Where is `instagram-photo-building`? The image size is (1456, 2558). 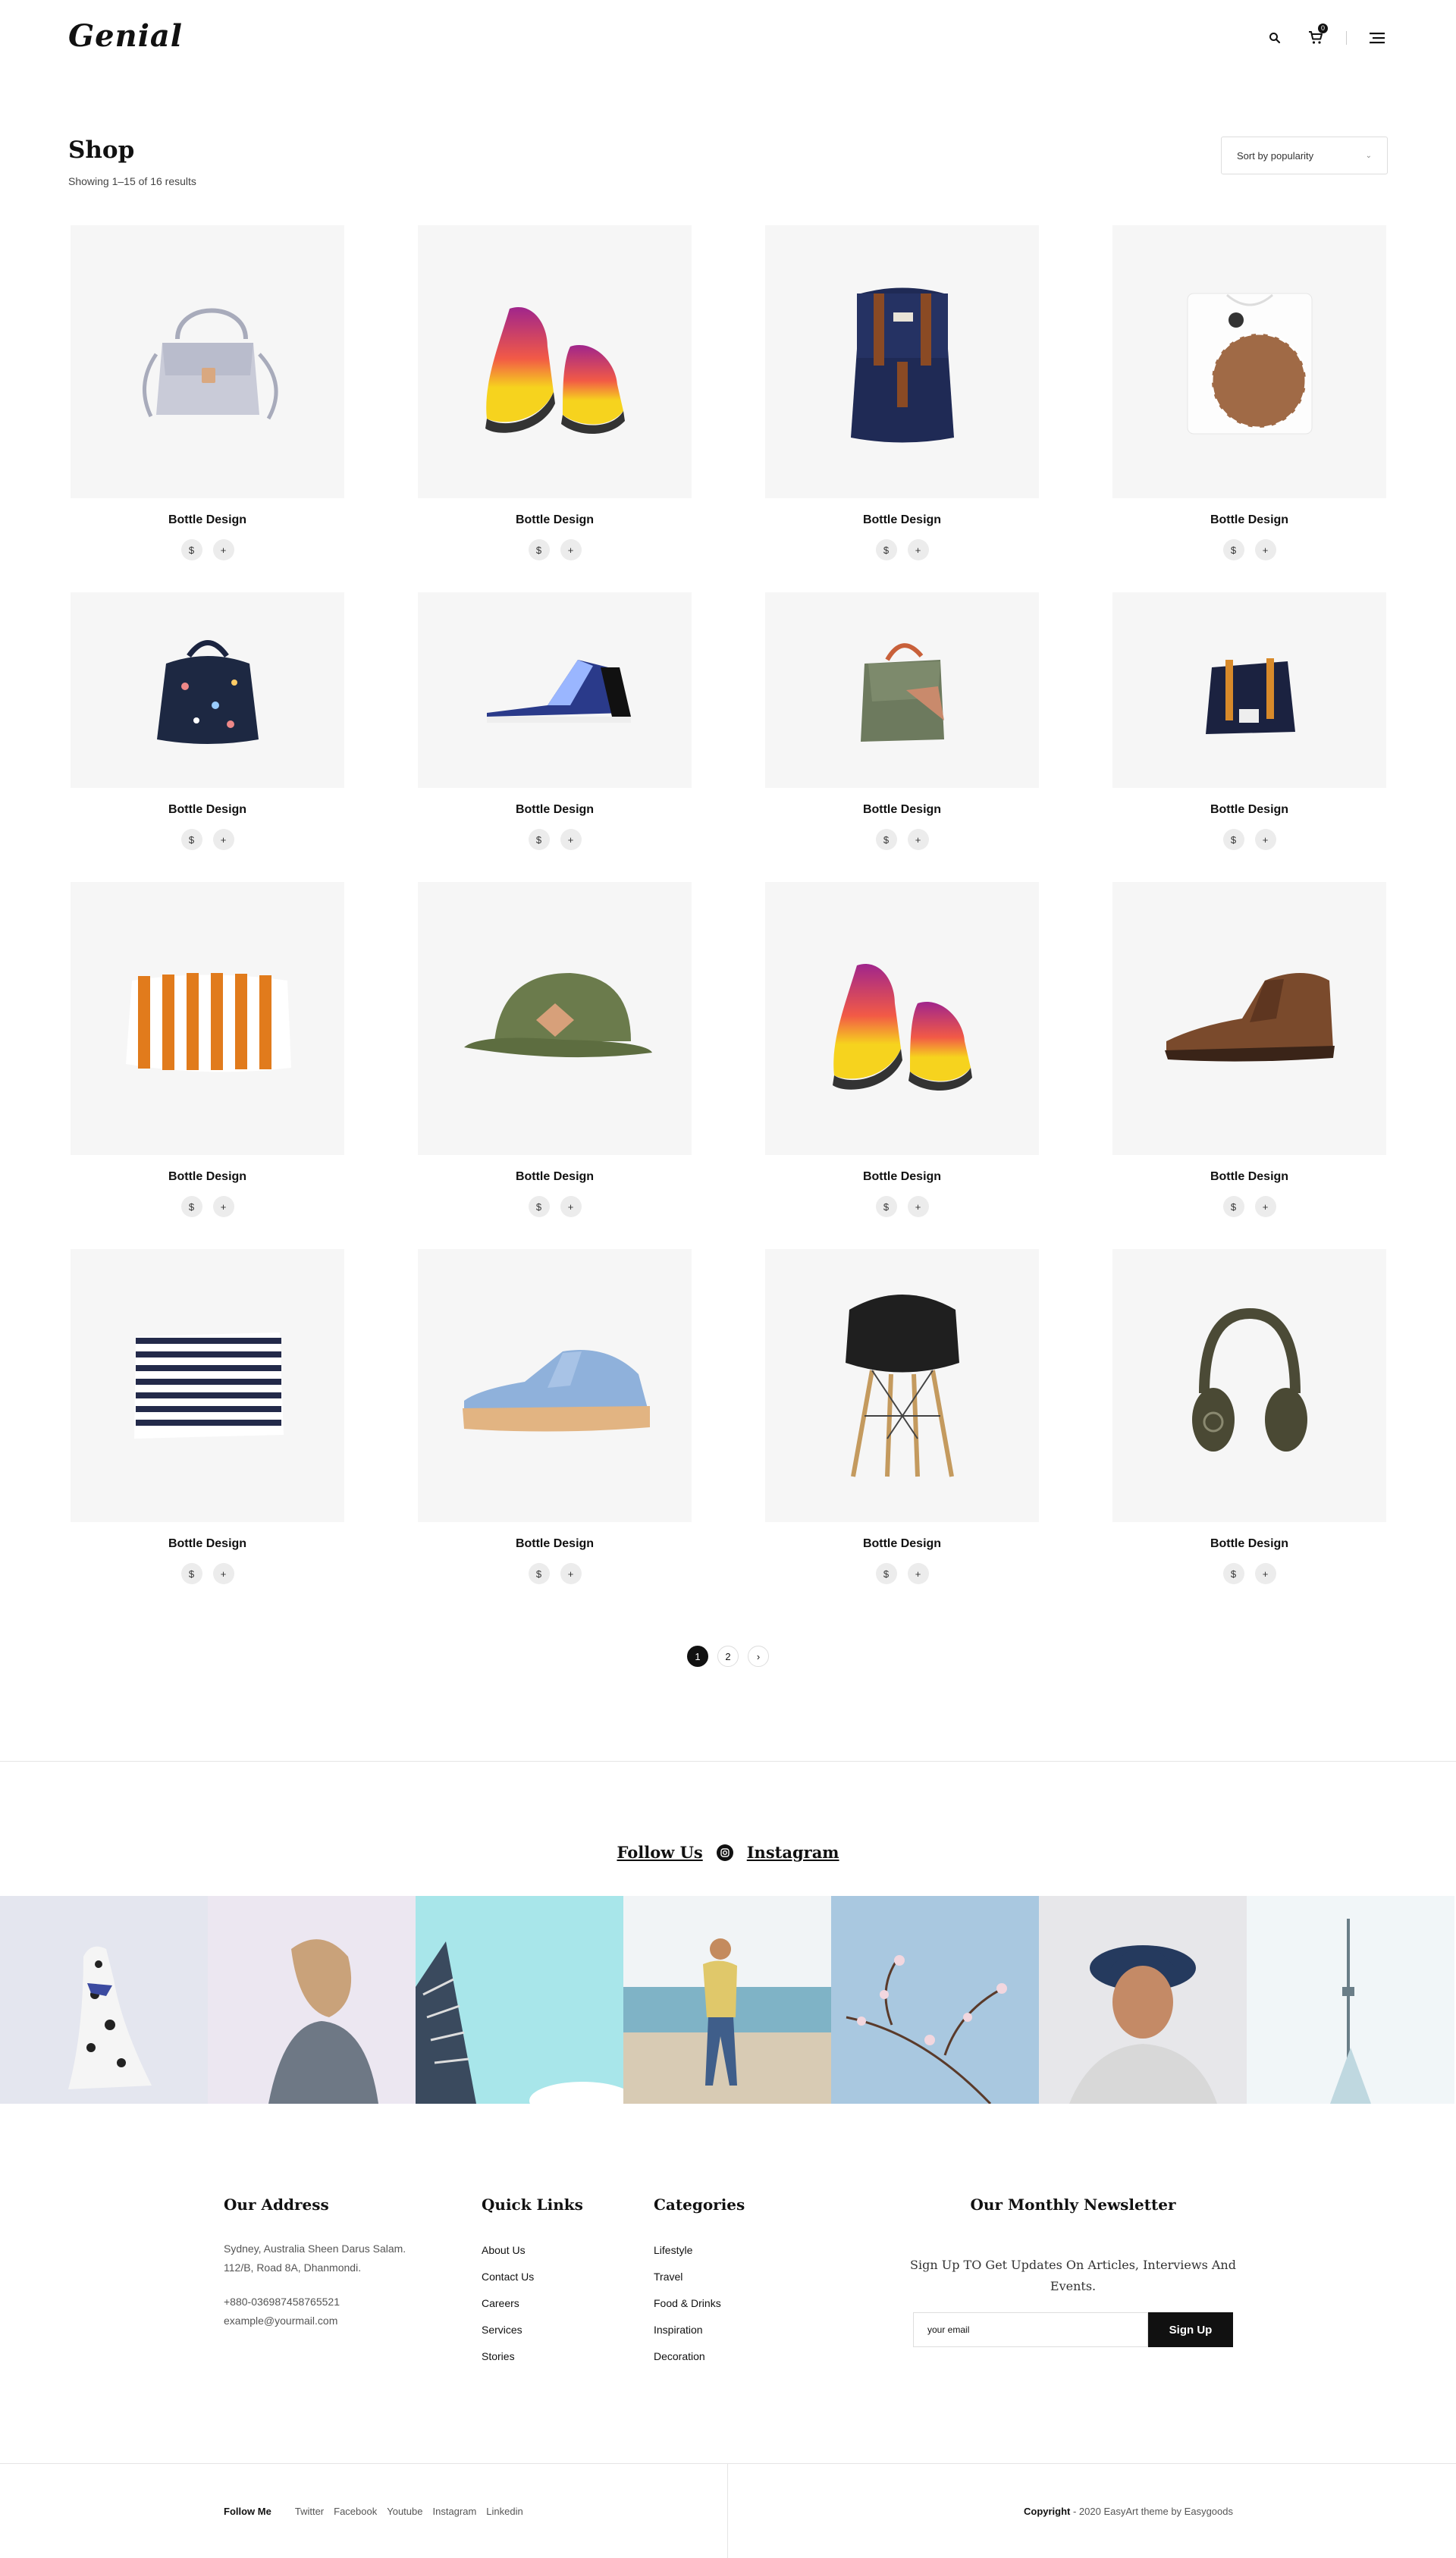
instagram-photo-building is located at coordinates (519, 2000).